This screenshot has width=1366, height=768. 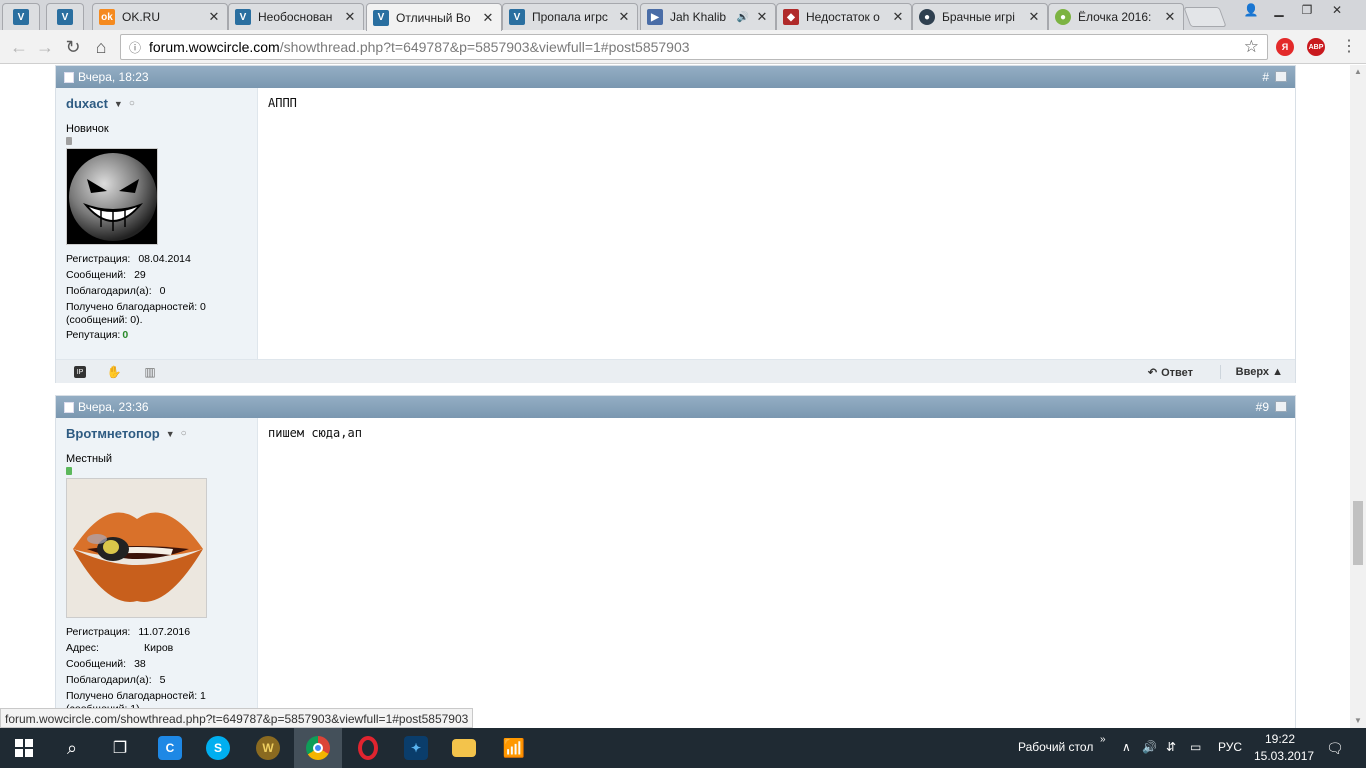 I want to click on tab-7: ▶ Jah Khalib 🔊 ✕, so click(x=708, y=16).